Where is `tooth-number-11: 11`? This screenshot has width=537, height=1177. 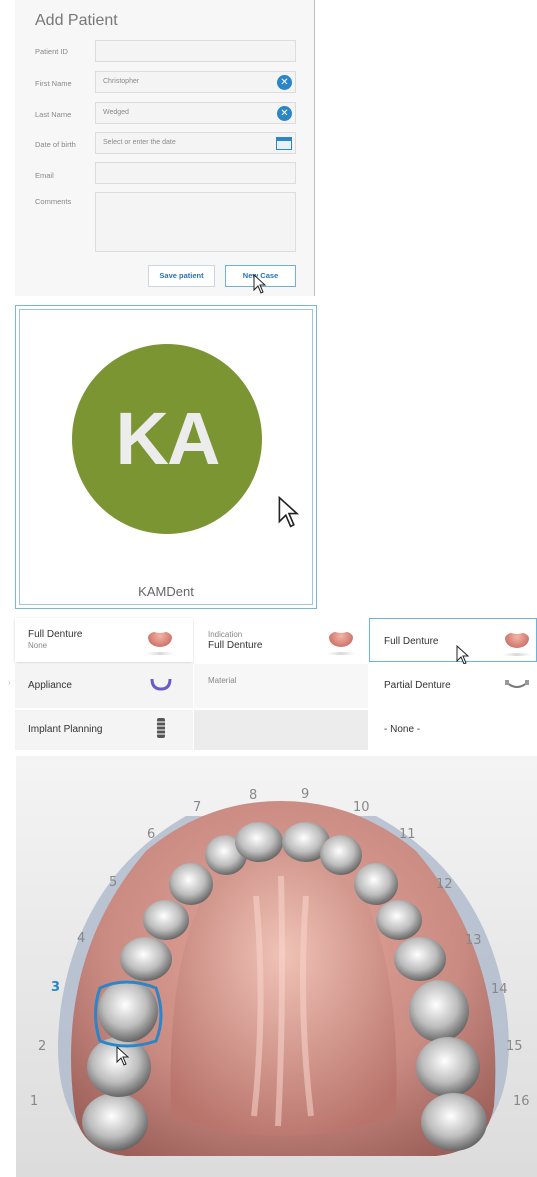 tooth-number-11: 11 is located at coordinates (407, 834).